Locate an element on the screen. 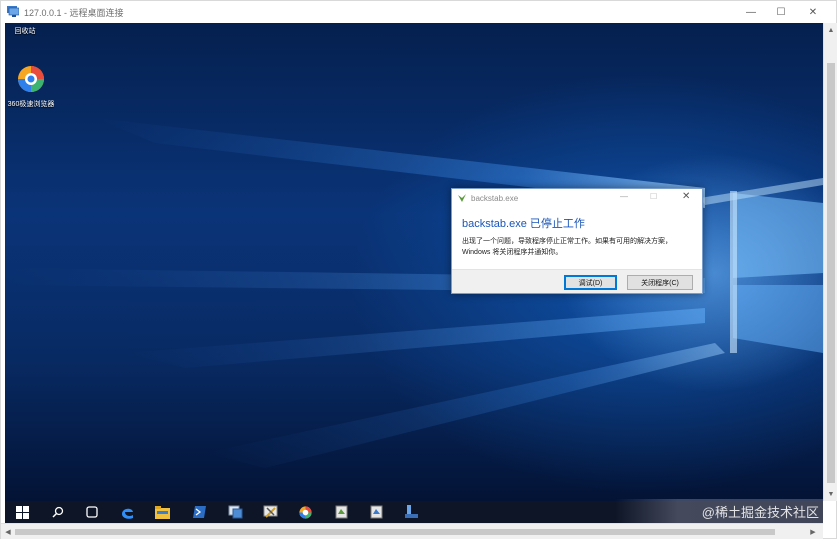 The image size is (837, 539). vertical-scrollbar: ▲ ▼ is located at coordinates (830, 262).